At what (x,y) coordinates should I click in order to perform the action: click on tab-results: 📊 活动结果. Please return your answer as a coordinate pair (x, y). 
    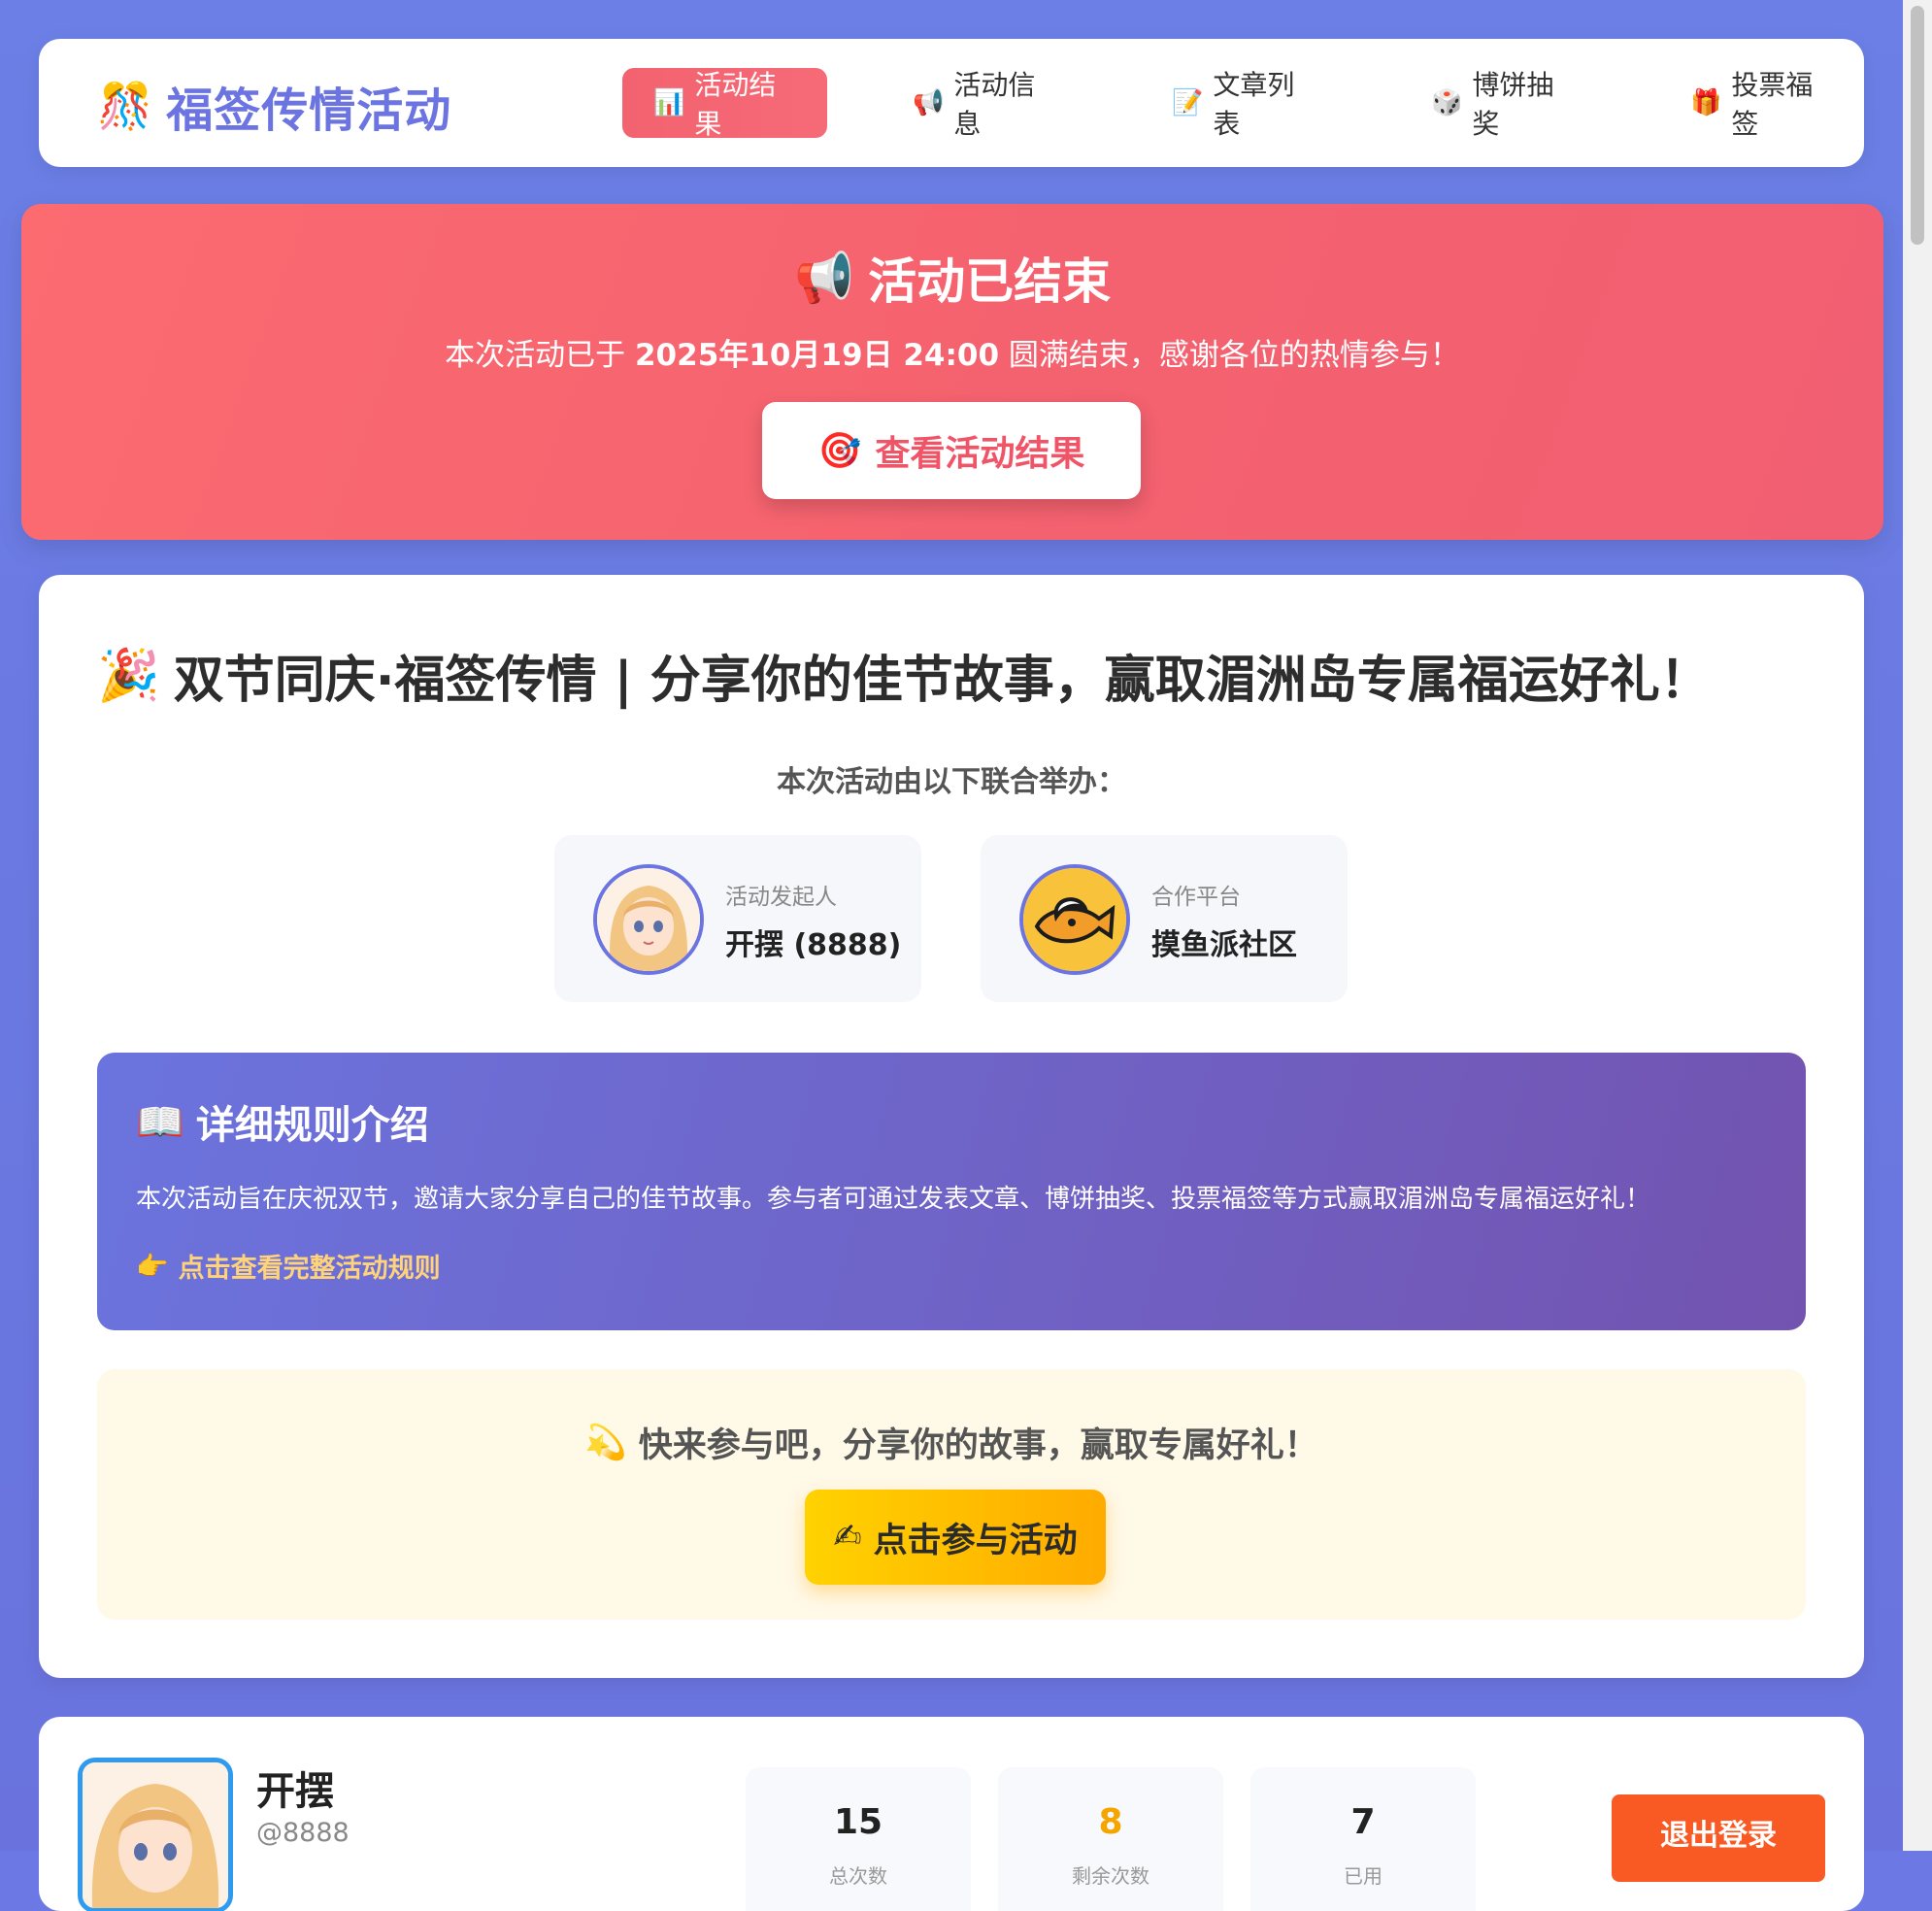
    Looking at the image, I should click on (724, 104).